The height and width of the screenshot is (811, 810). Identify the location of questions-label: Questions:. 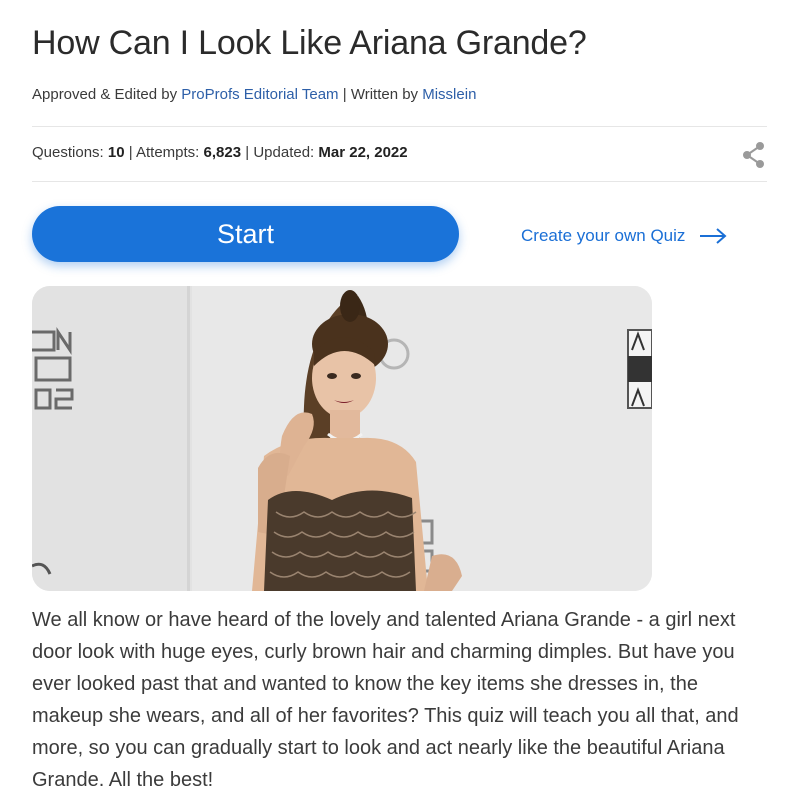
(68, 152).